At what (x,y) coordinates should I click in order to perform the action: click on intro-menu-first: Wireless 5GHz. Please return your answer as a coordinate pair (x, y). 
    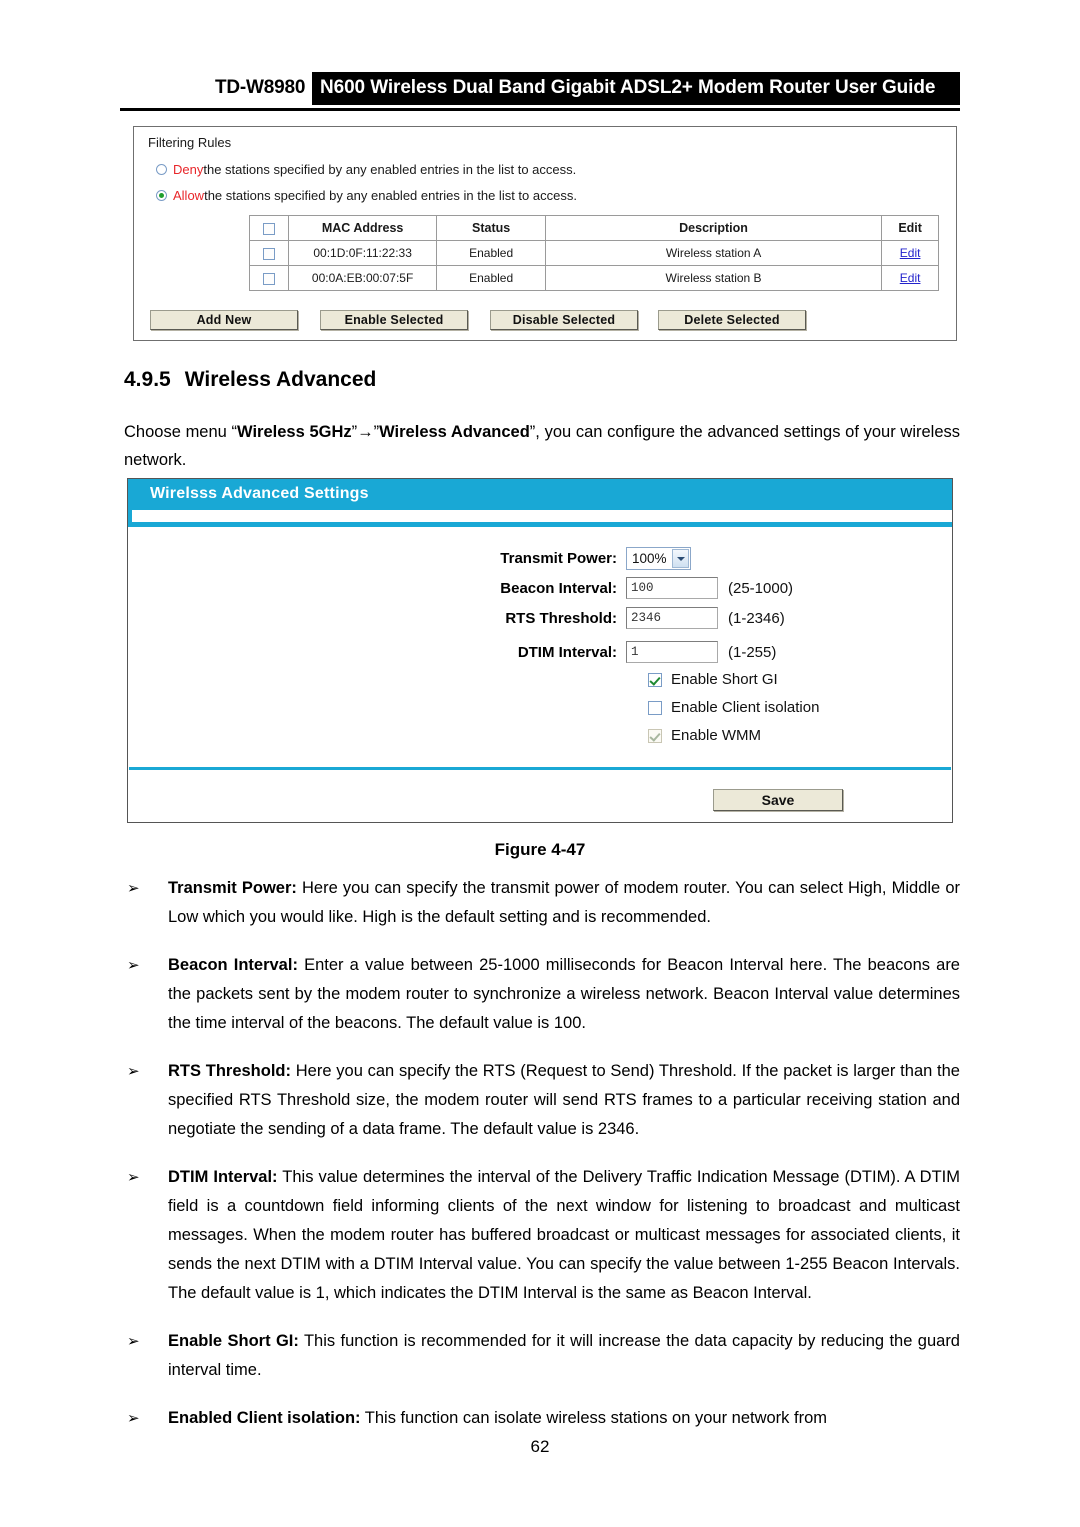
    Looking at the image, I should click on (294, 432).